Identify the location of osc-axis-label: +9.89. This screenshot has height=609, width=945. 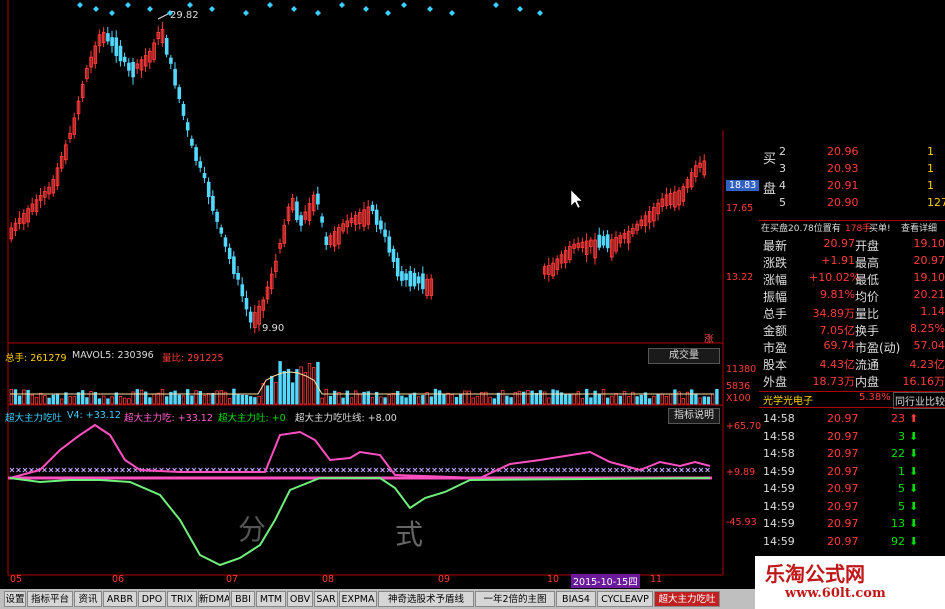
(741, 472).